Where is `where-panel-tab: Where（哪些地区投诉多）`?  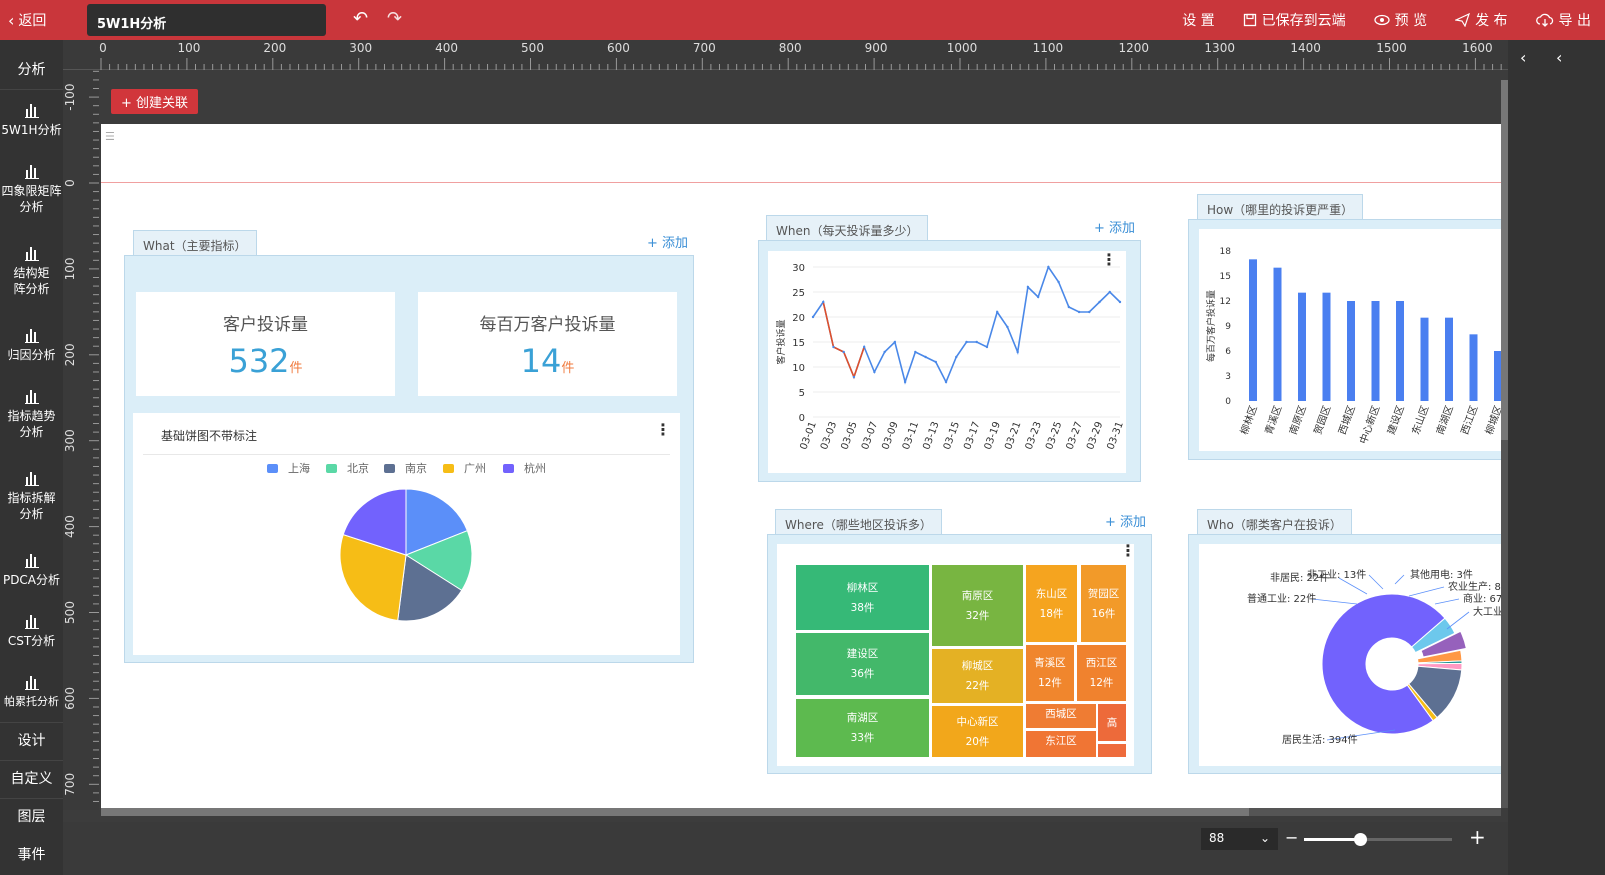 where-panel-tab: Where（哪些地区投诉多） is located at coordinates (858, 522).